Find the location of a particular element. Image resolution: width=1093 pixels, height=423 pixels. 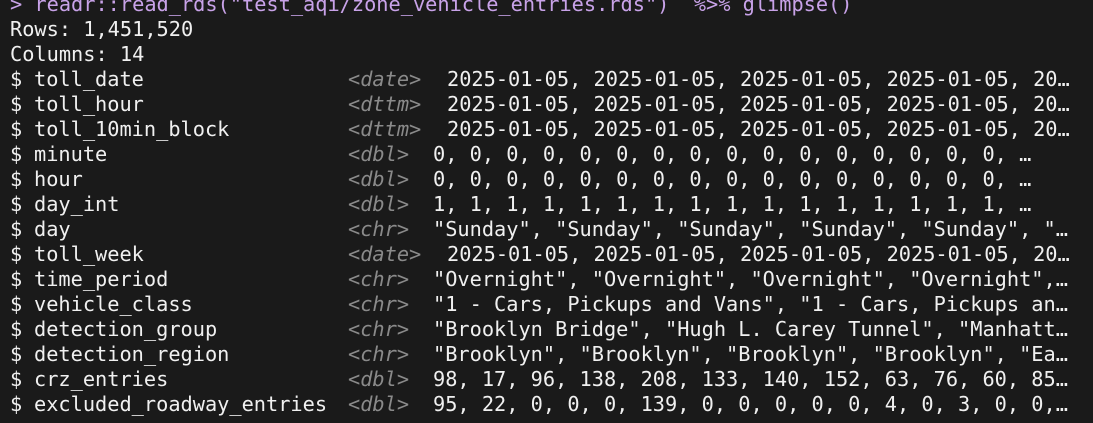

column-name: time_period is located at coordinates (101, 279).